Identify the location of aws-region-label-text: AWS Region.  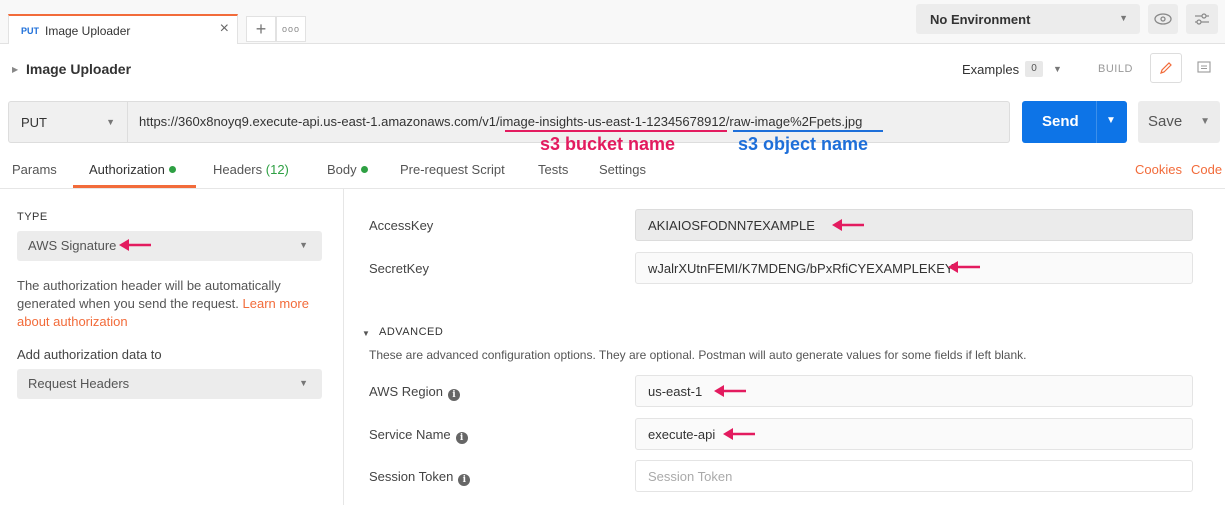
(406, 391).